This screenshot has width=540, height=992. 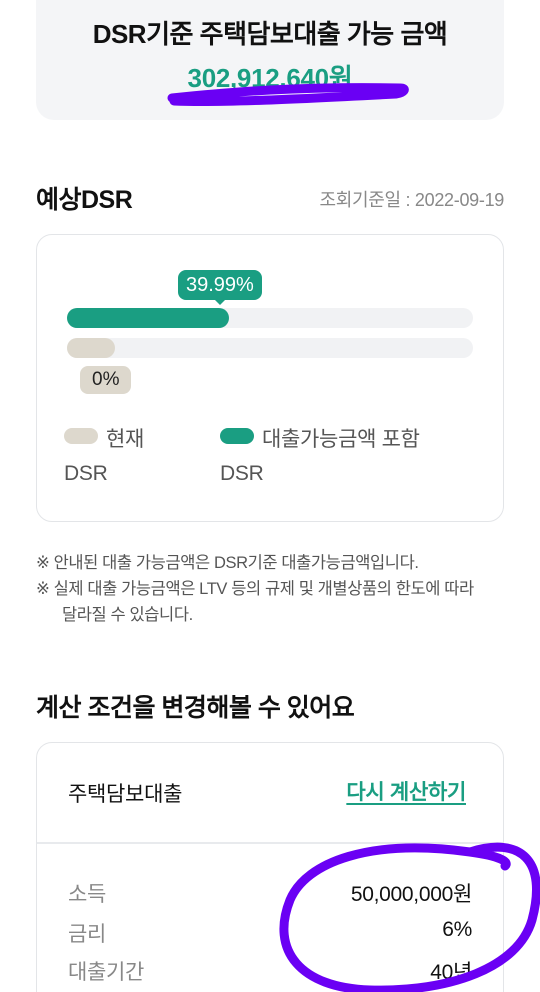 What do you see at coordinates (270, 348) in the screenshot?
I see `current-dsr-track` at bounding box center [270, 348].